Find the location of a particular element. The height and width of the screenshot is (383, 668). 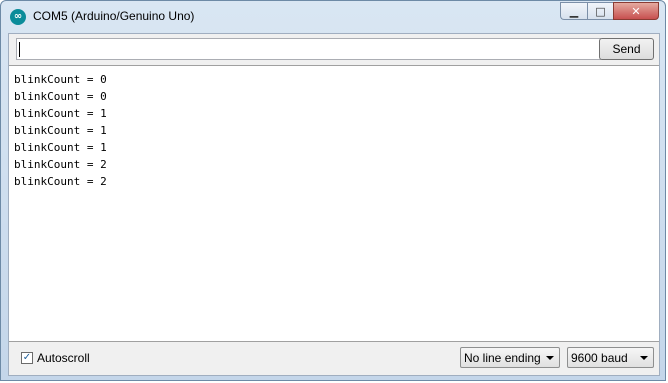

autoscroll-checkbox: ✓ is located at coordinates (27, 358).